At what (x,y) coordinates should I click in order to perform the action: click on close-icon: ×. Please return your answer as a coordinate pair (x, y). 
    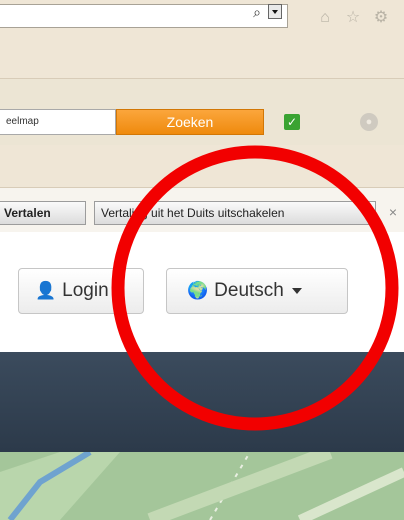
    Looking at the image, I should click on (393, 212).